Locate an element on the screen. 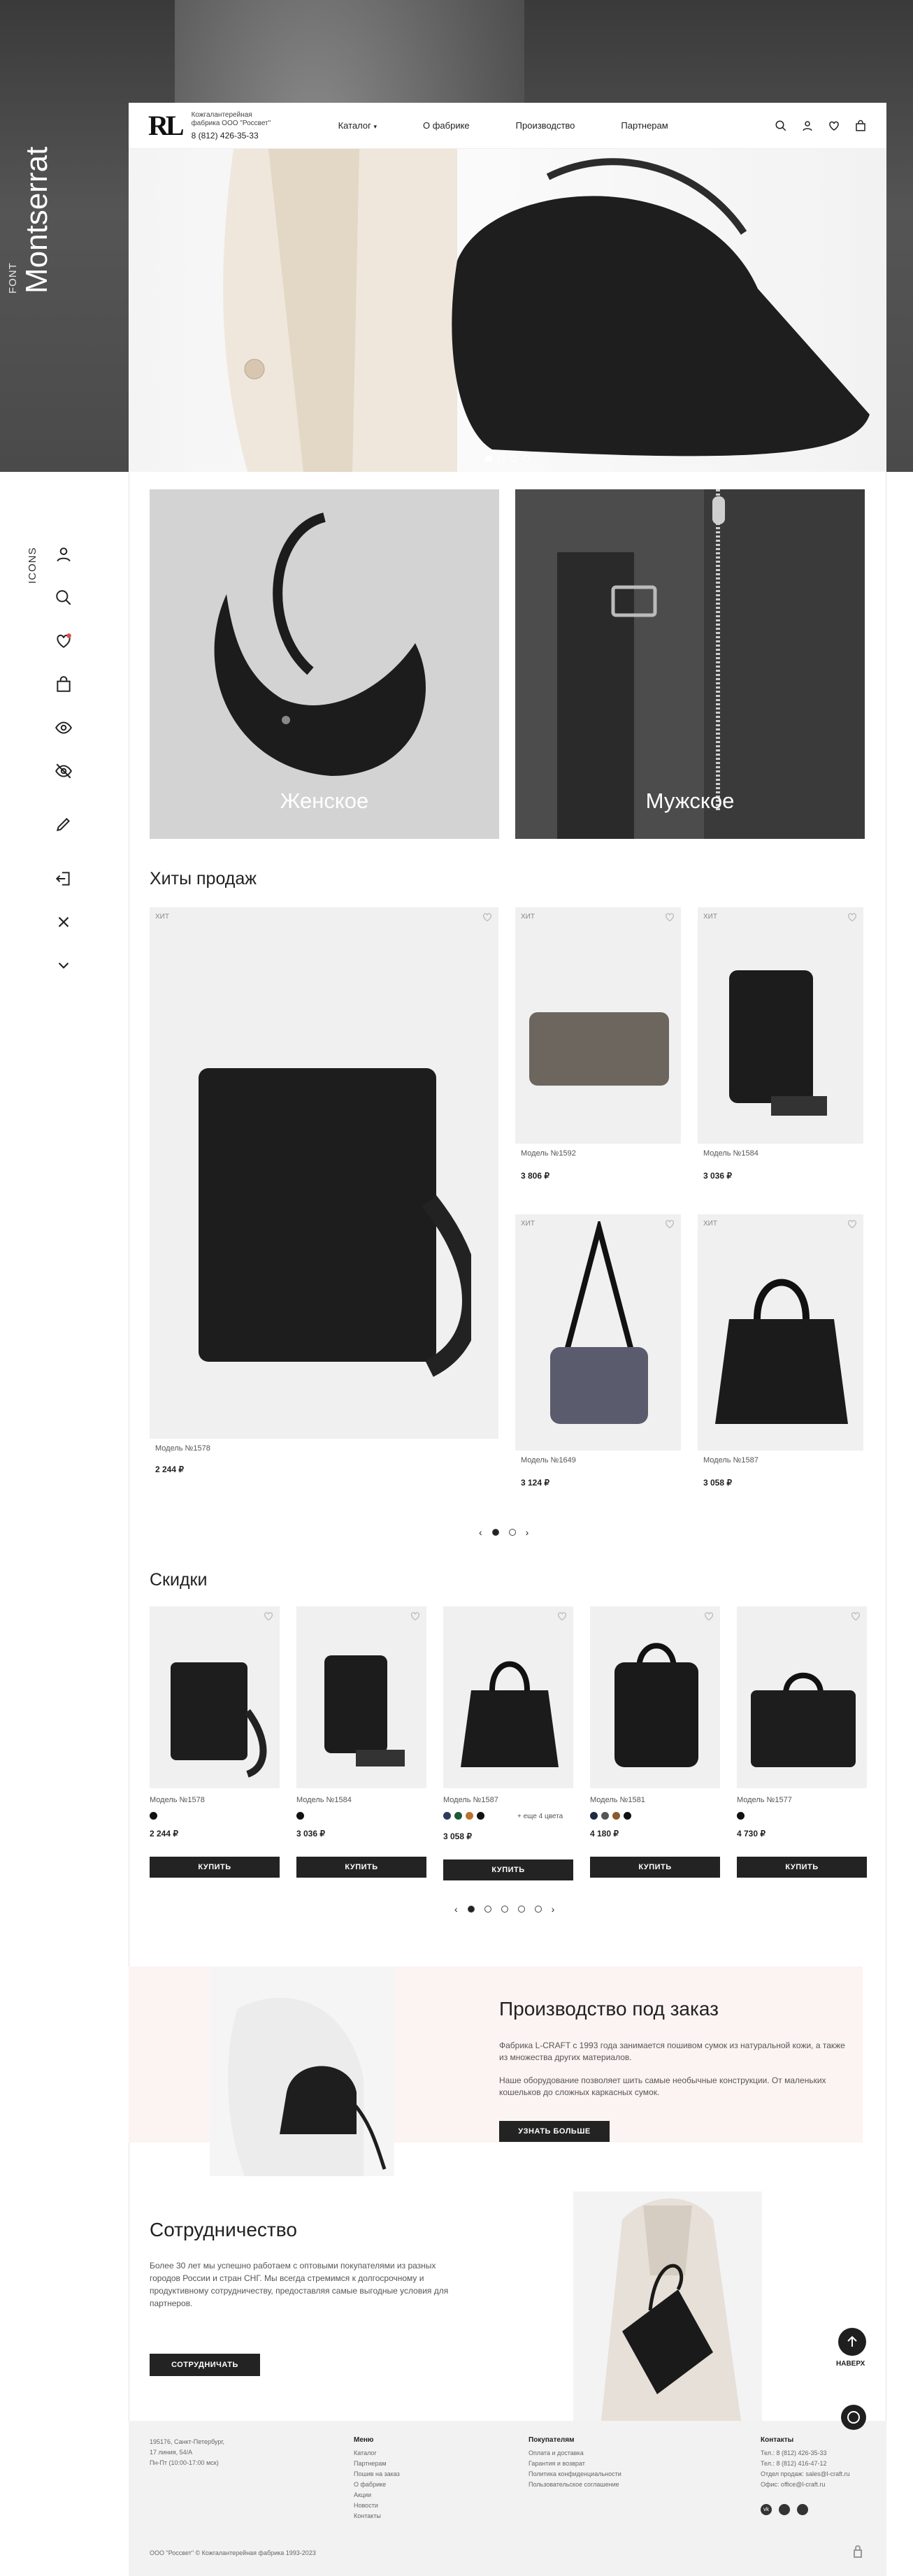 Image resolution: width=913 pixels, height=2576 pixels. category-women: Женское is located at coordinates (324, 664).